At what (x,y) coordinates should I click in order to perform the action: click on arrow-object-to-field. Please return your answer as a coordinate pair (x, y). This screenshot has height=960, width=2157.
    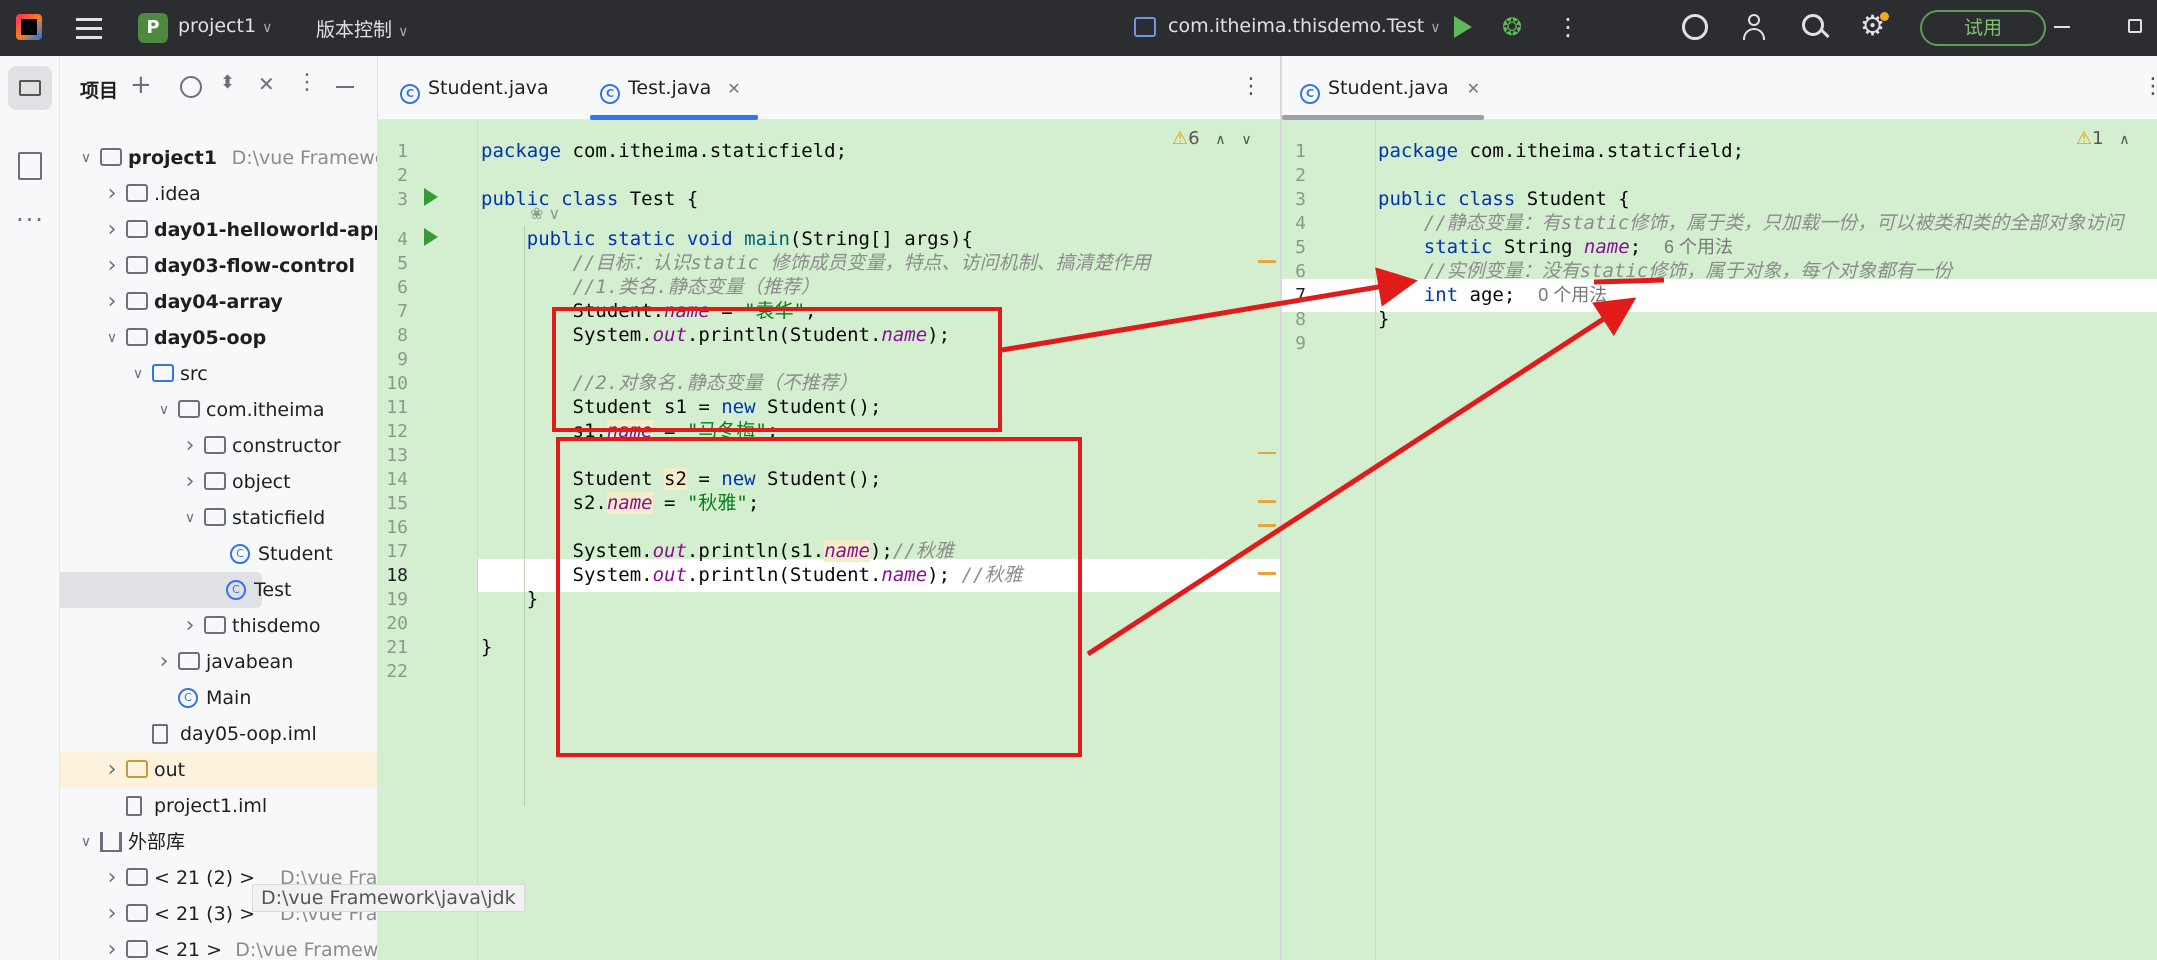
    Looking at the image, I should click on (1361, 477).